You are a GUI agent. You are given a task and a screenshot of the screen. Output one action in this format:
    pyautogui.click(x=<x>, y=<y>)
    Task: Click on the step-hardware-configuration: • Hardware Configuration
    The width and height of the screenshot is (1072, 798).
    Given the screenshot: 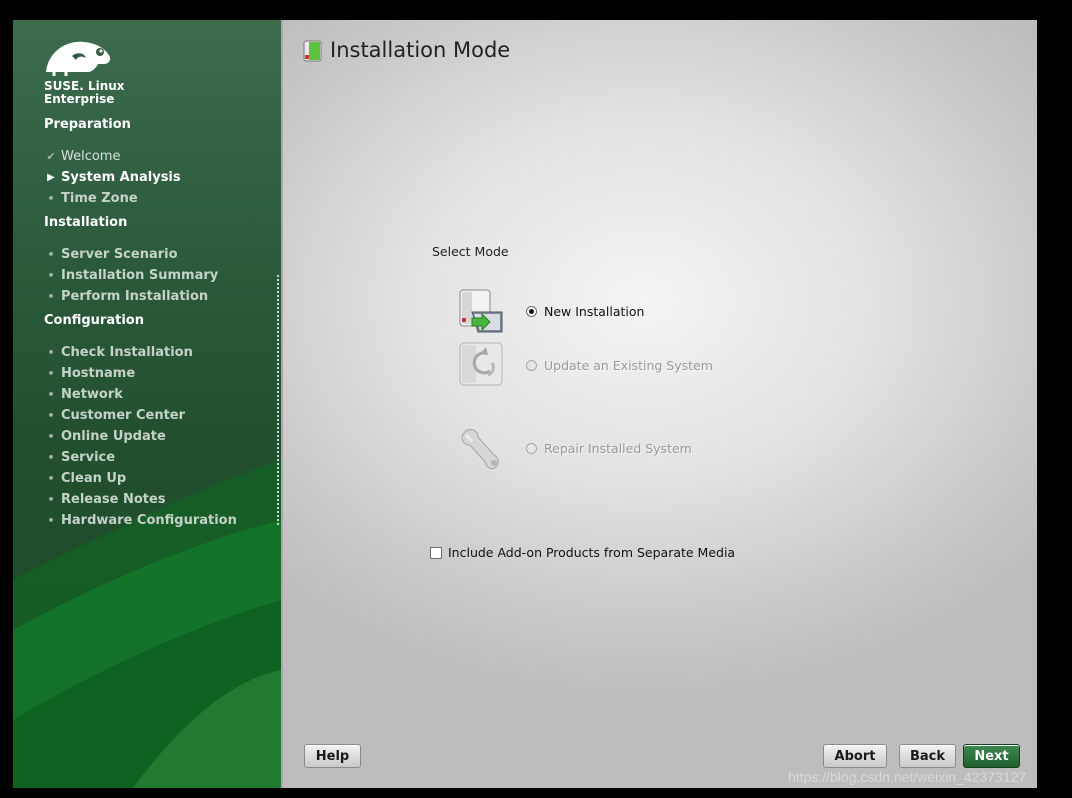 What is the action you would take?
    pyautogui.click(x=139, y=520)
    